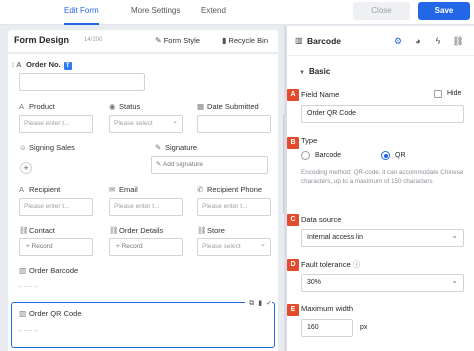  I want to click on tab-edit-form: Edit Form, so click(81, 12).